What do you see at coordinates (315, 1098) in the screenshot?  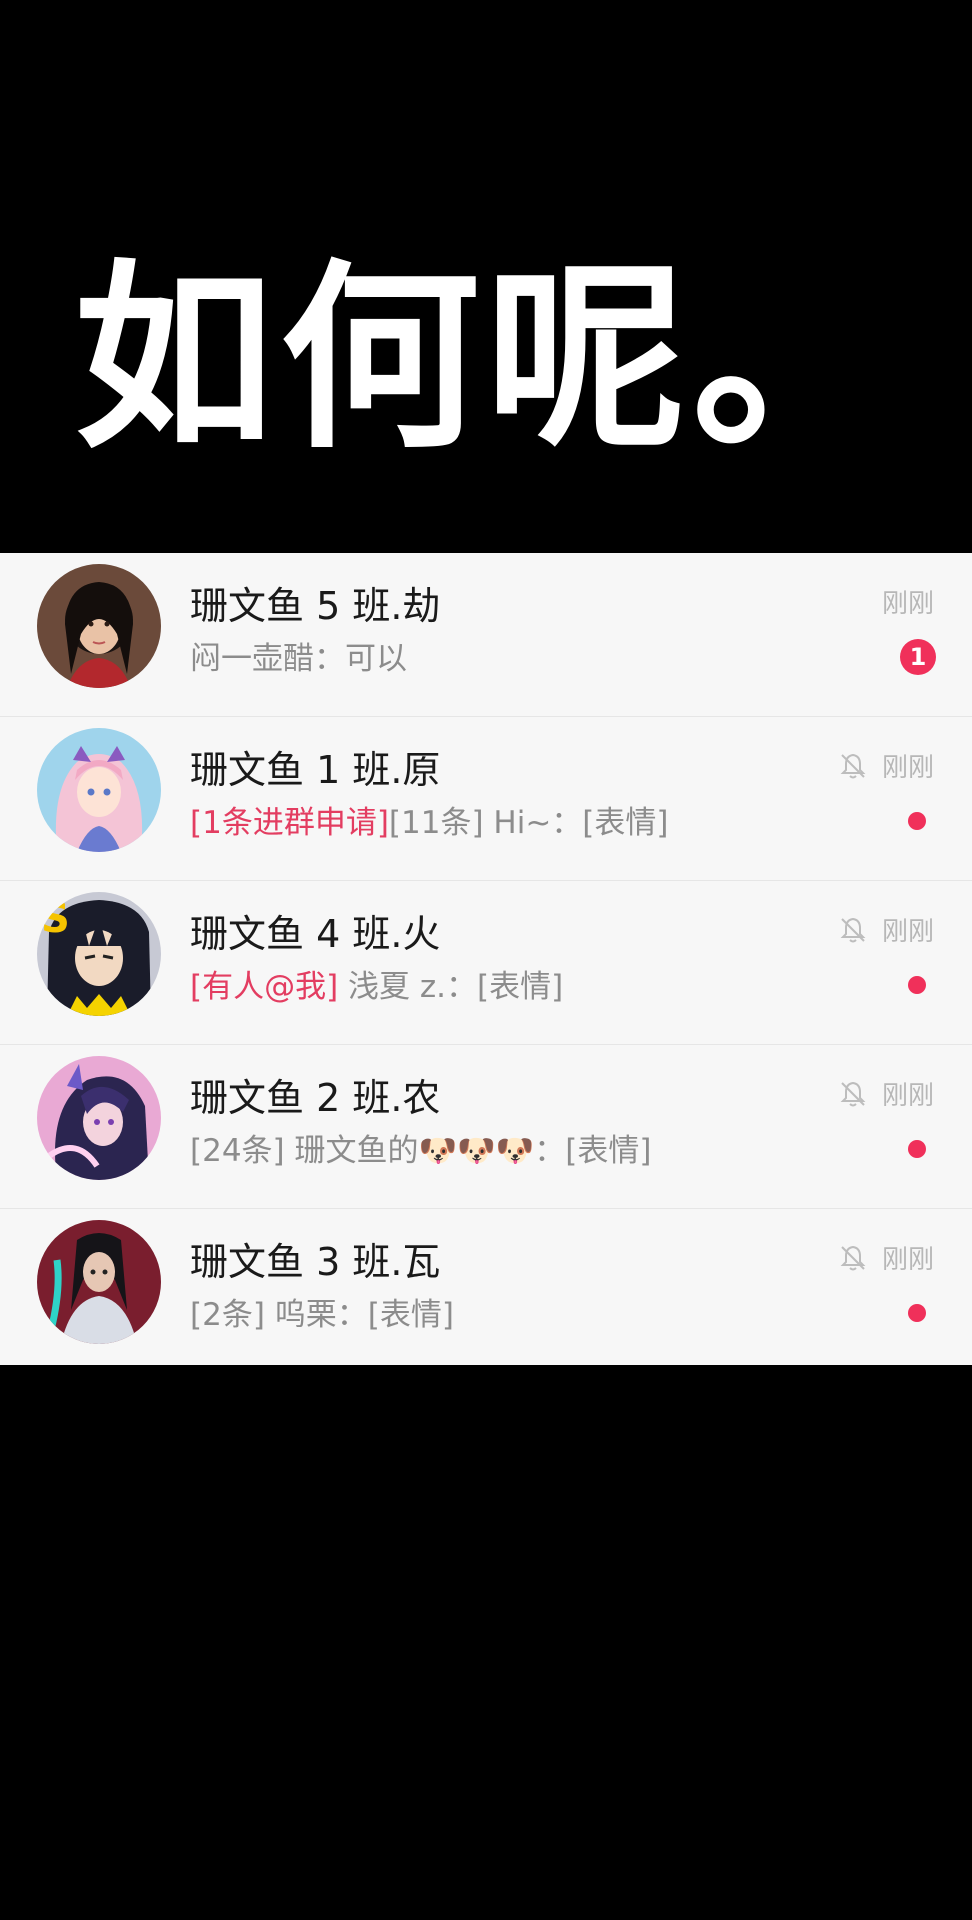 I see `chat-title: 珊文鱼 2 班.农` at bounding box center [315, 1098].